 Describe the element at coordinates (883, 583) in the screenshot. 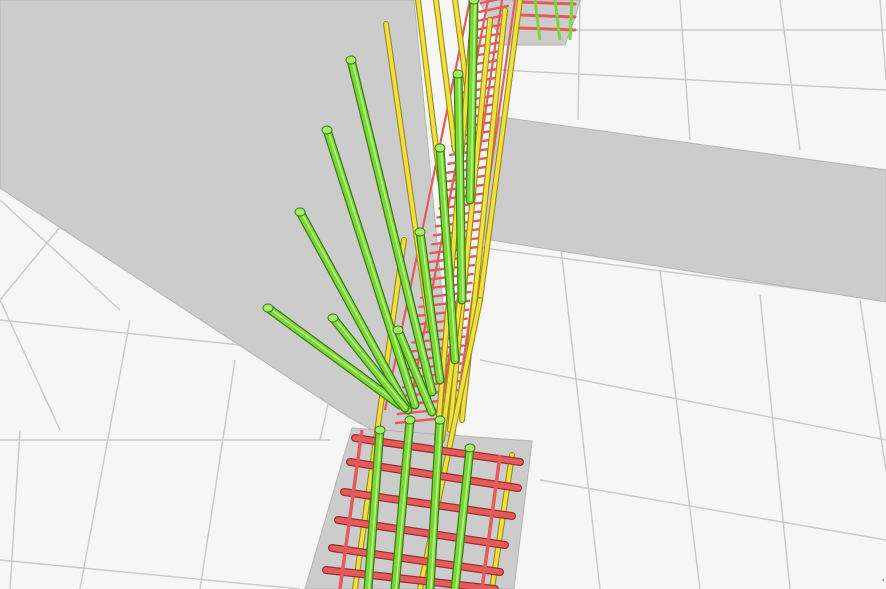

I see `corner-mark: '` at that location.